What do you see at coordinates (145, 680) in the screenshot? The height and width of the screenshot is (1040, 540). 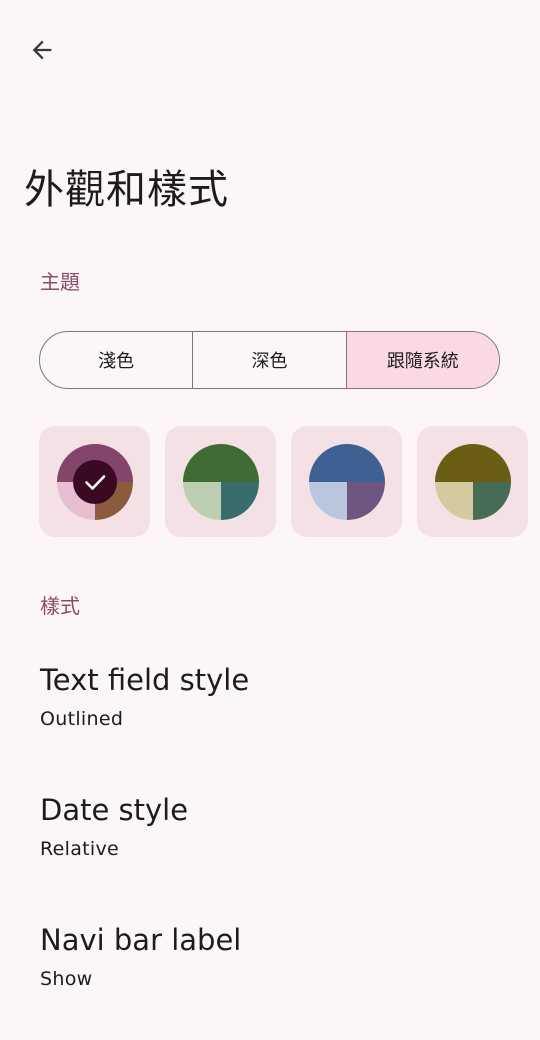 I see `setting-title: Text field style` at bounding box center [145, 680].